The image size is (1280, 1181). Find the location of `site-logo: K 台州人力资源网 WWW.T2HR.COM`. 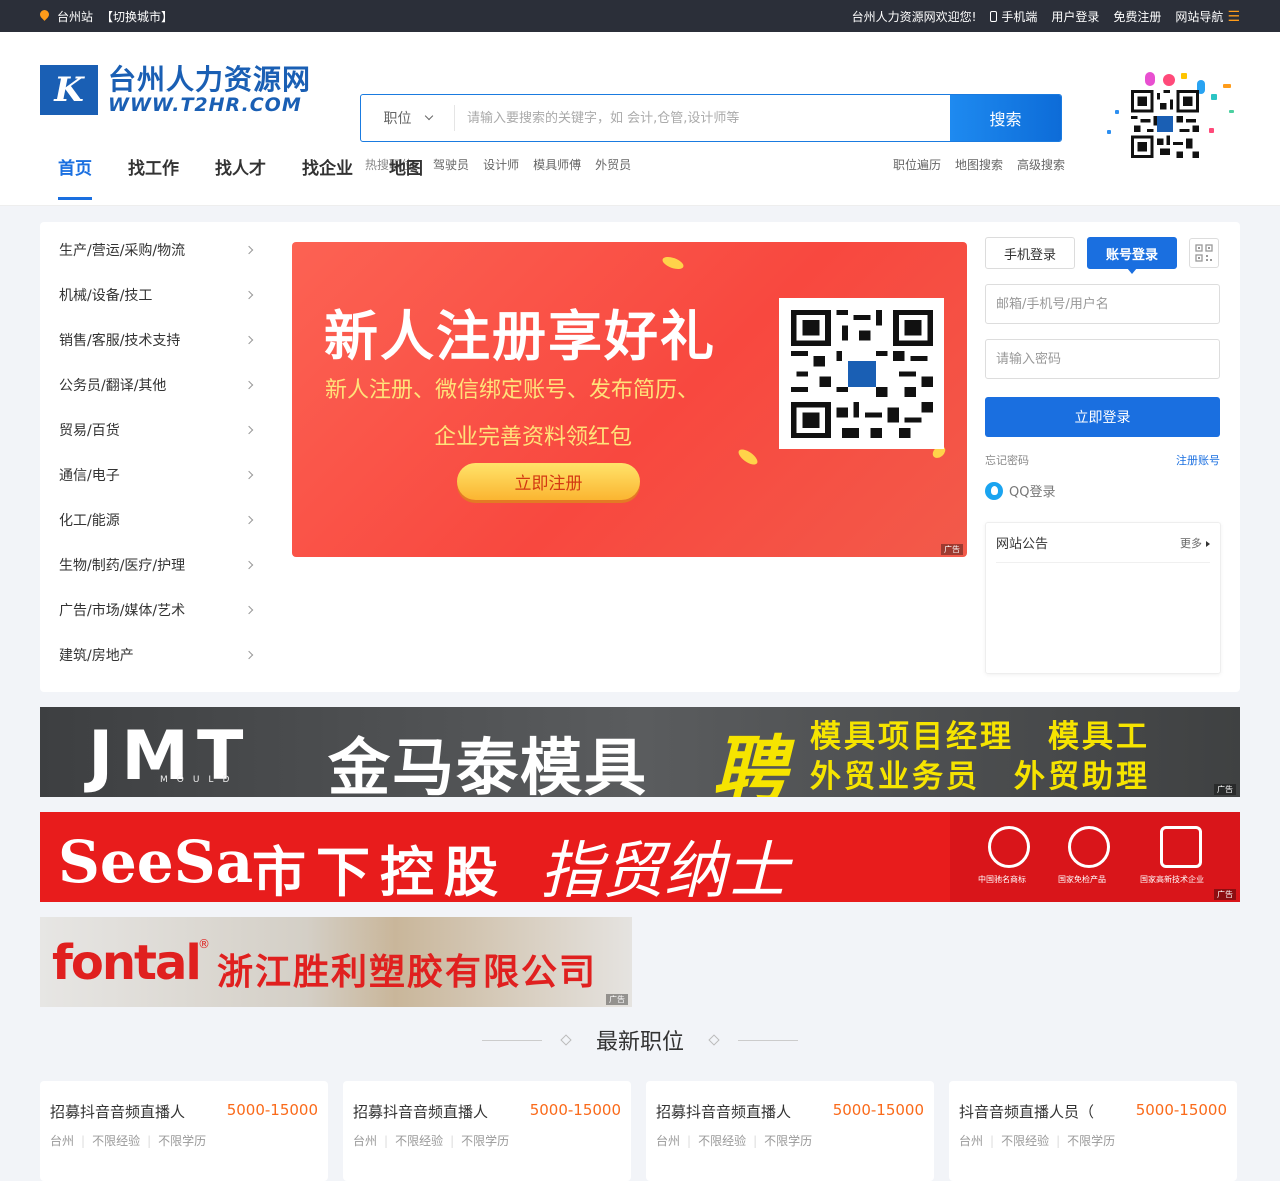

site-logo: K 台州人力资源网 WWW.T2HR.COM is located at coordinates (175, 90).